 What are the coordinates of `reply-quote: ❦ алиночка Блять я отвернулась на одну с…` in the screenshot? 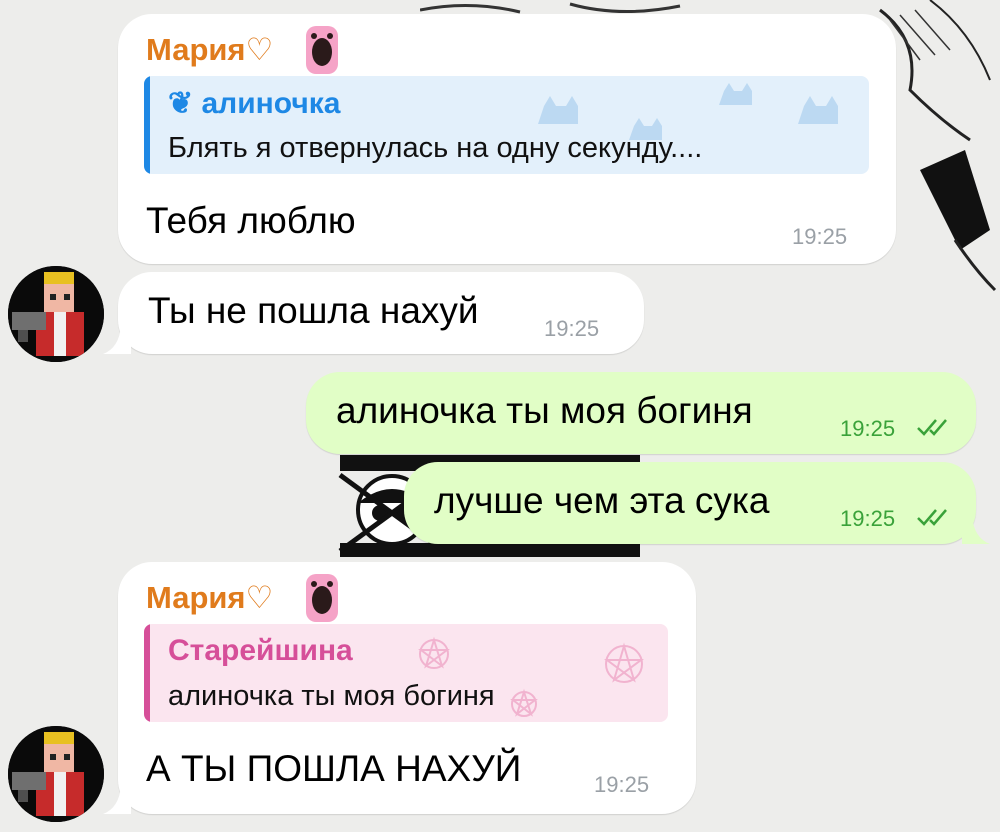 It's located at (506, 125).